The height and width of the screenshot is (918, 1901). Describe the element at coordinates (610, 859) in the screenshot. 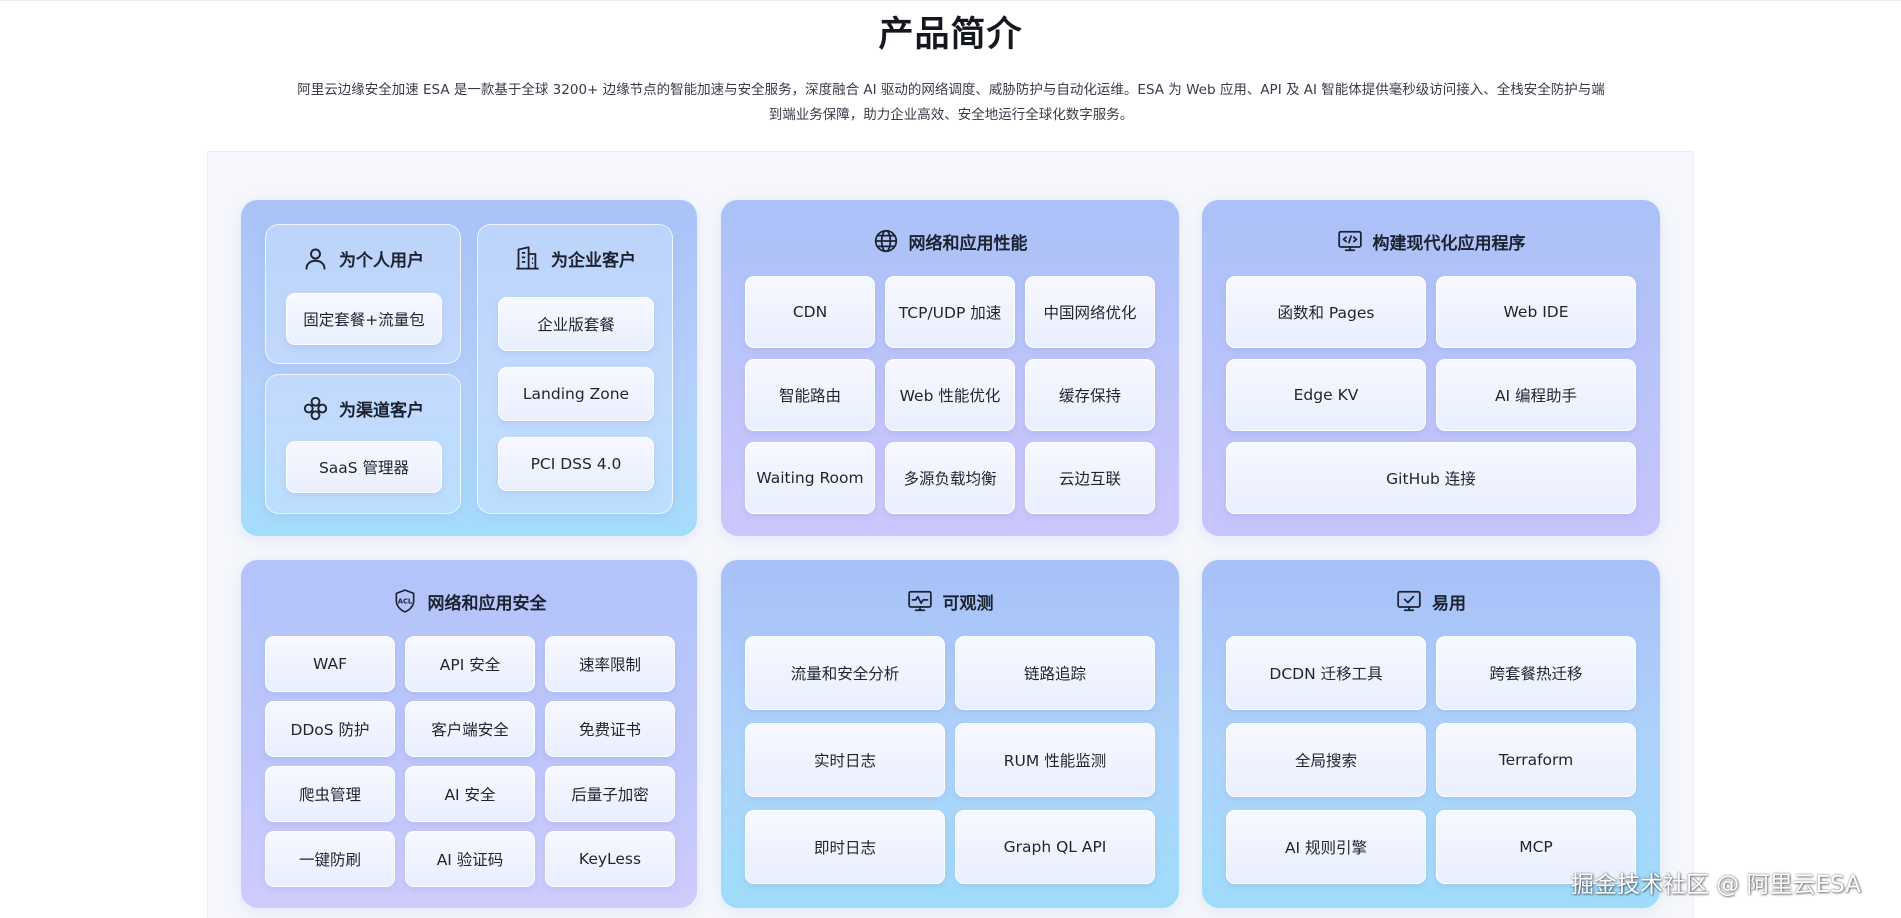

I see `sec-item-keyless: KeyLess` at that location.